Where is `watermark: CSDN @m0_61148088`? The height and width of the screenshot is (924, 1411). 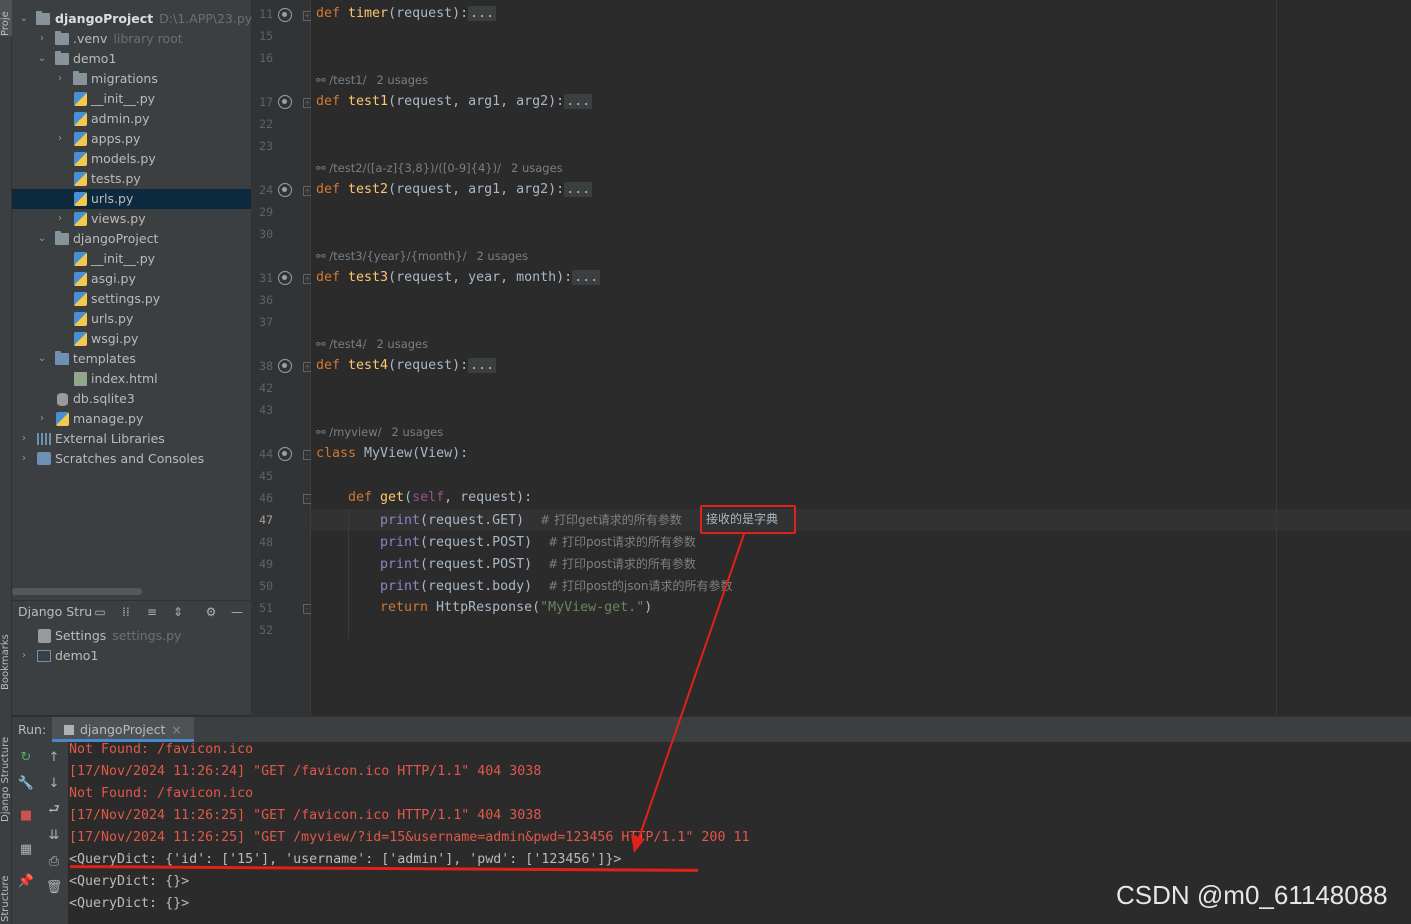
watermark: CSDN @m0_61148088 is located at coordinates (1252, 895).